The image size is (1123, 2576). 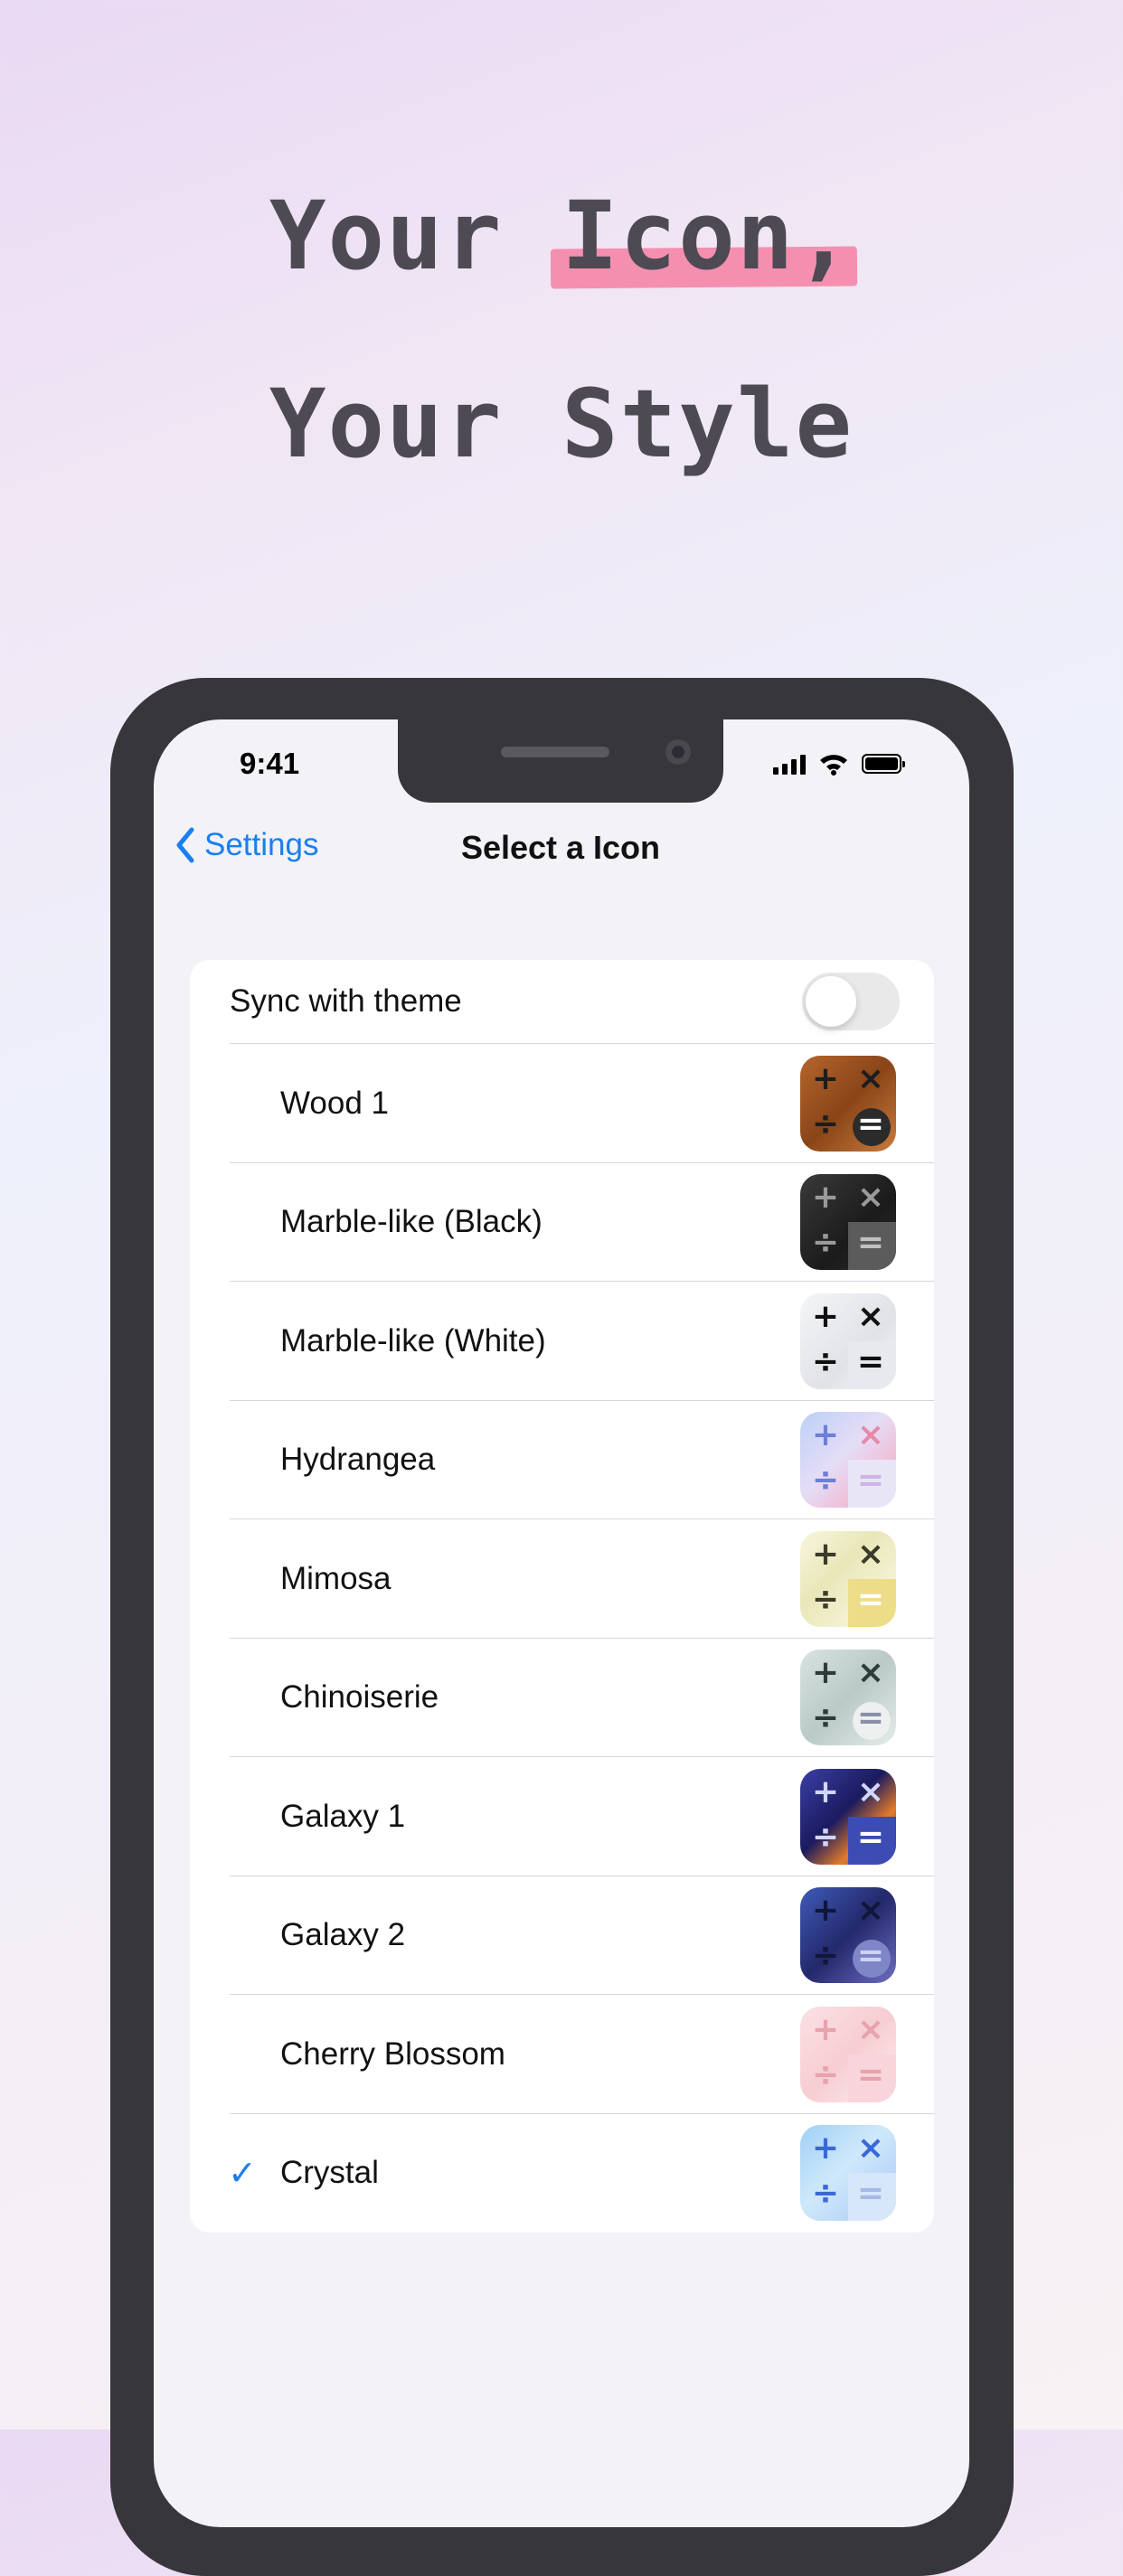 I want to click on toggle-knob, so click(x=831, y=1002).